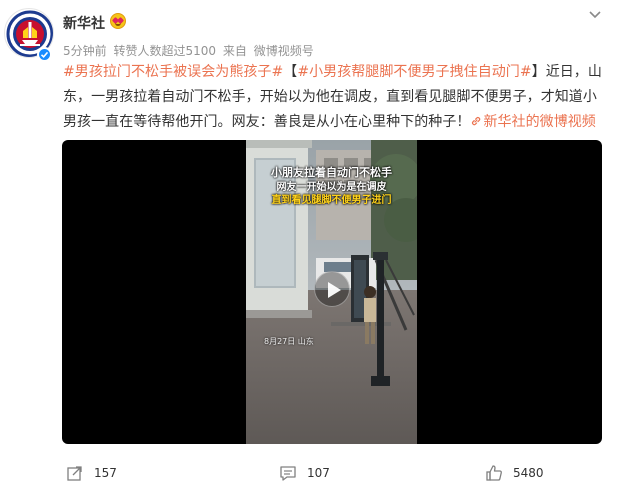 This screenshot has width=623, height=497. I want to click on play-icon, so click(332, 289).